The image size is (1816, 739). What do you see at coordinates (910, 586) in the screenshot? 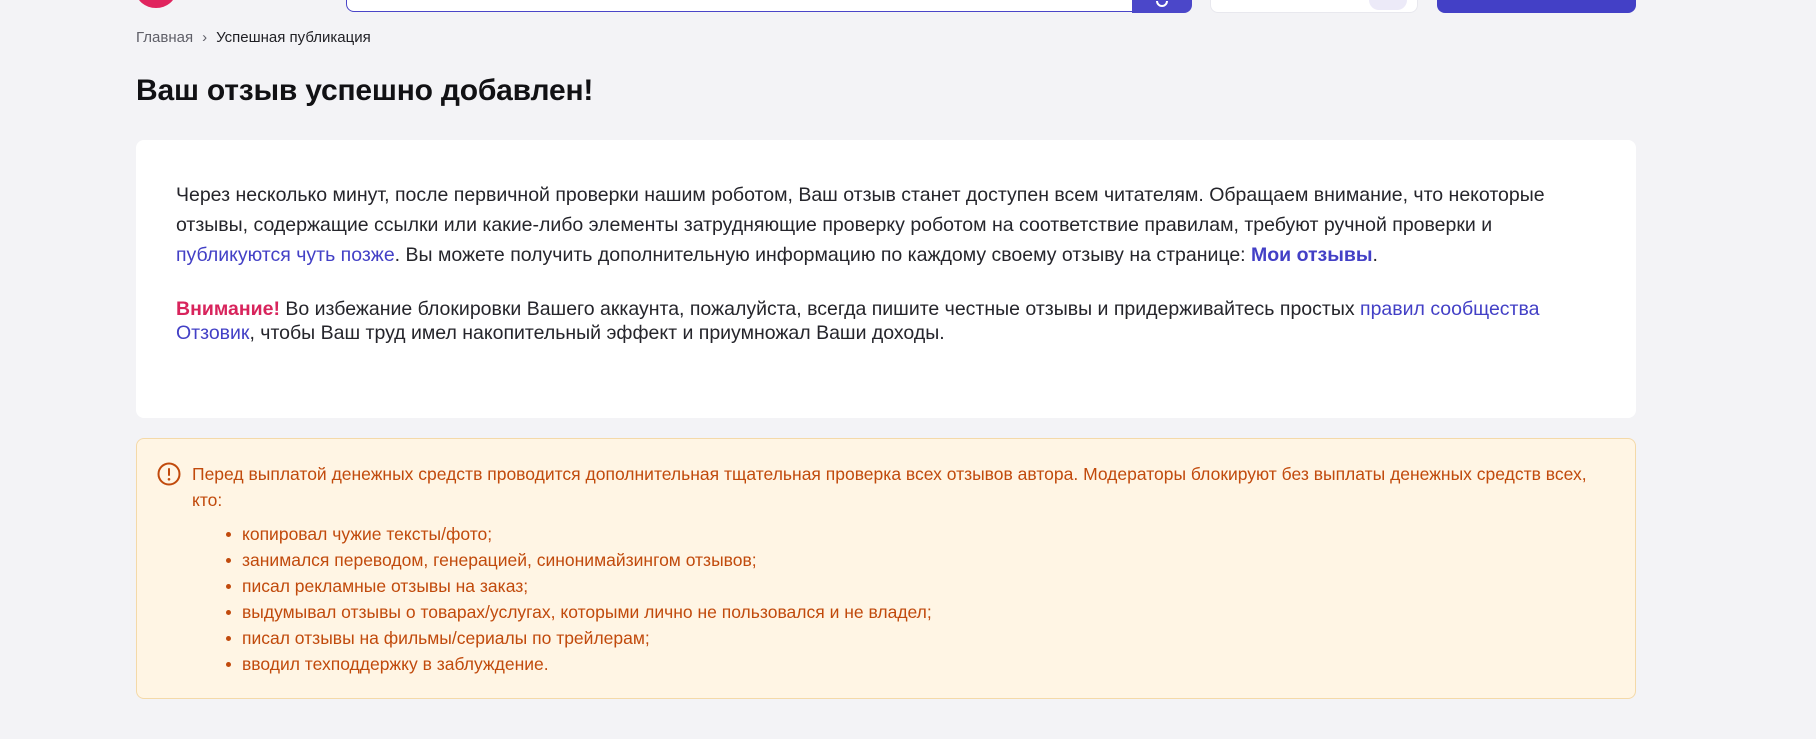
I see `list-item: писал рекламные отзывы на заказ;` at bounding box center [910, 586].